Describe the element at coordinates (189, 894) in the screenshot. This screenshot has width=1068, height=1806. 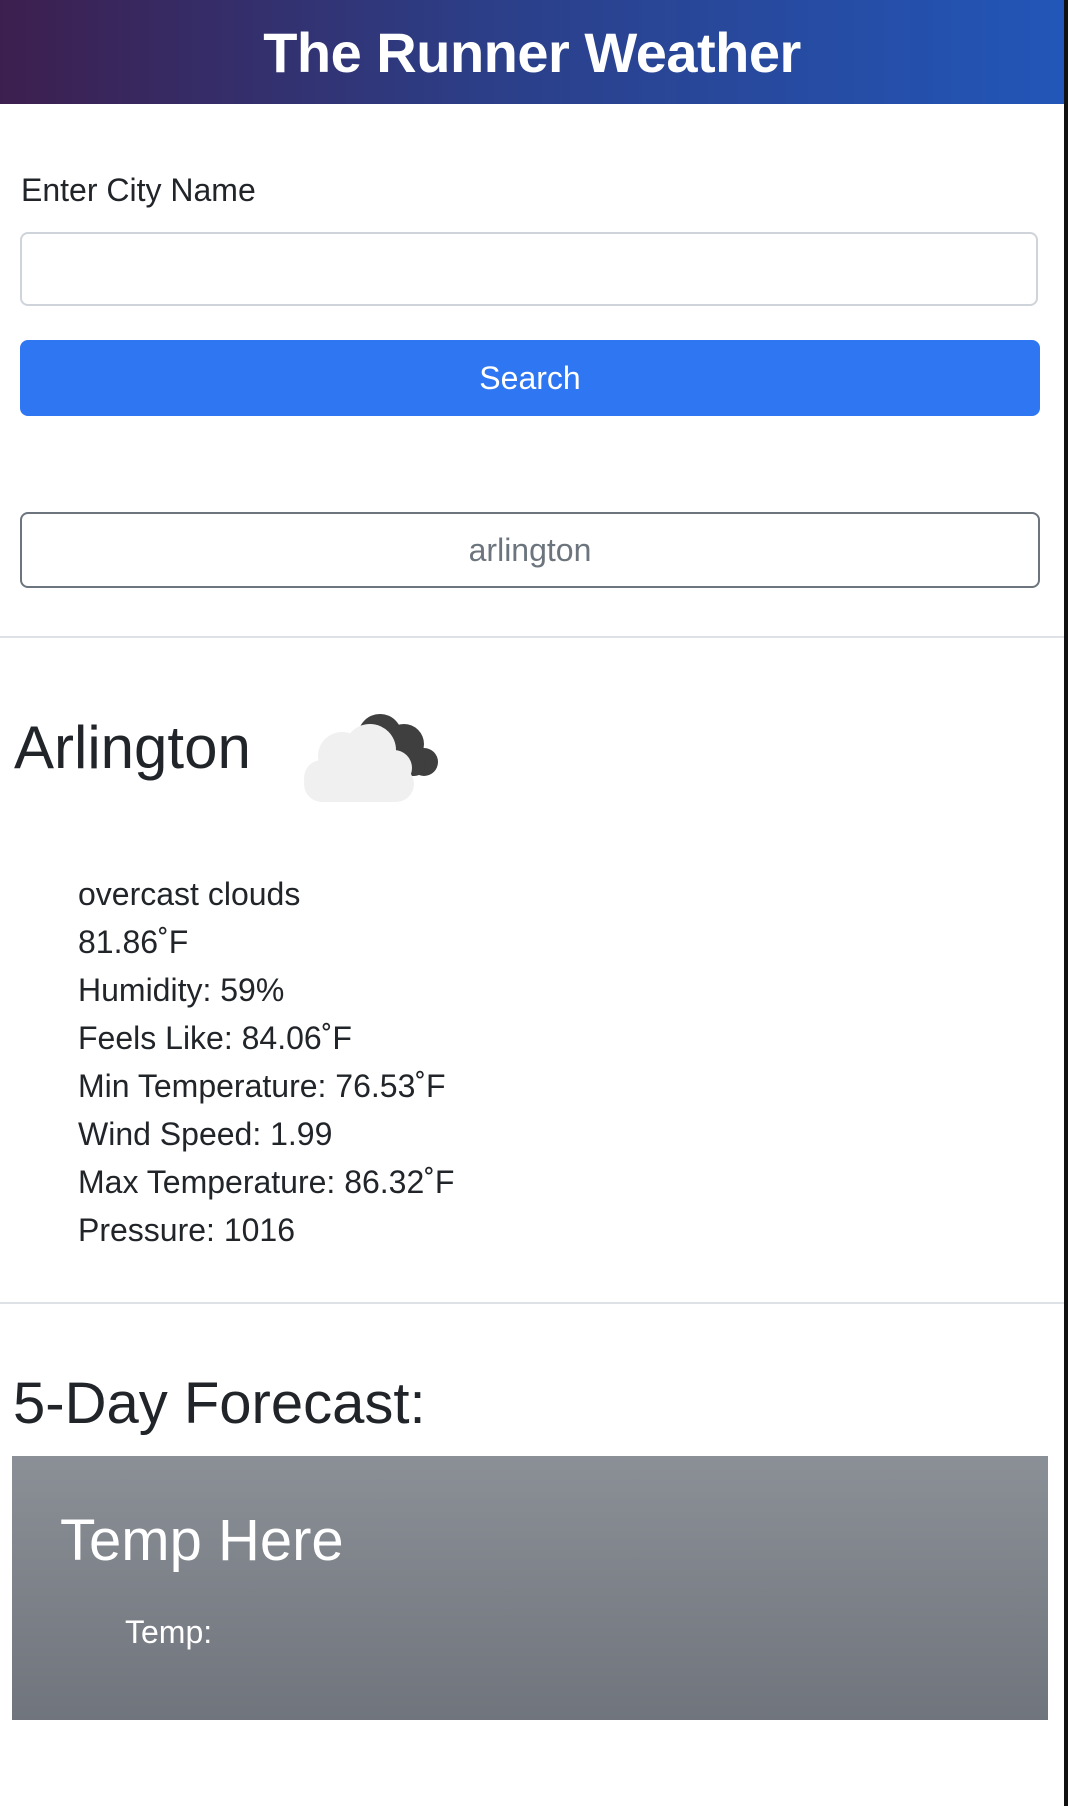
I see `weather-description: overcast clouds` at that location.